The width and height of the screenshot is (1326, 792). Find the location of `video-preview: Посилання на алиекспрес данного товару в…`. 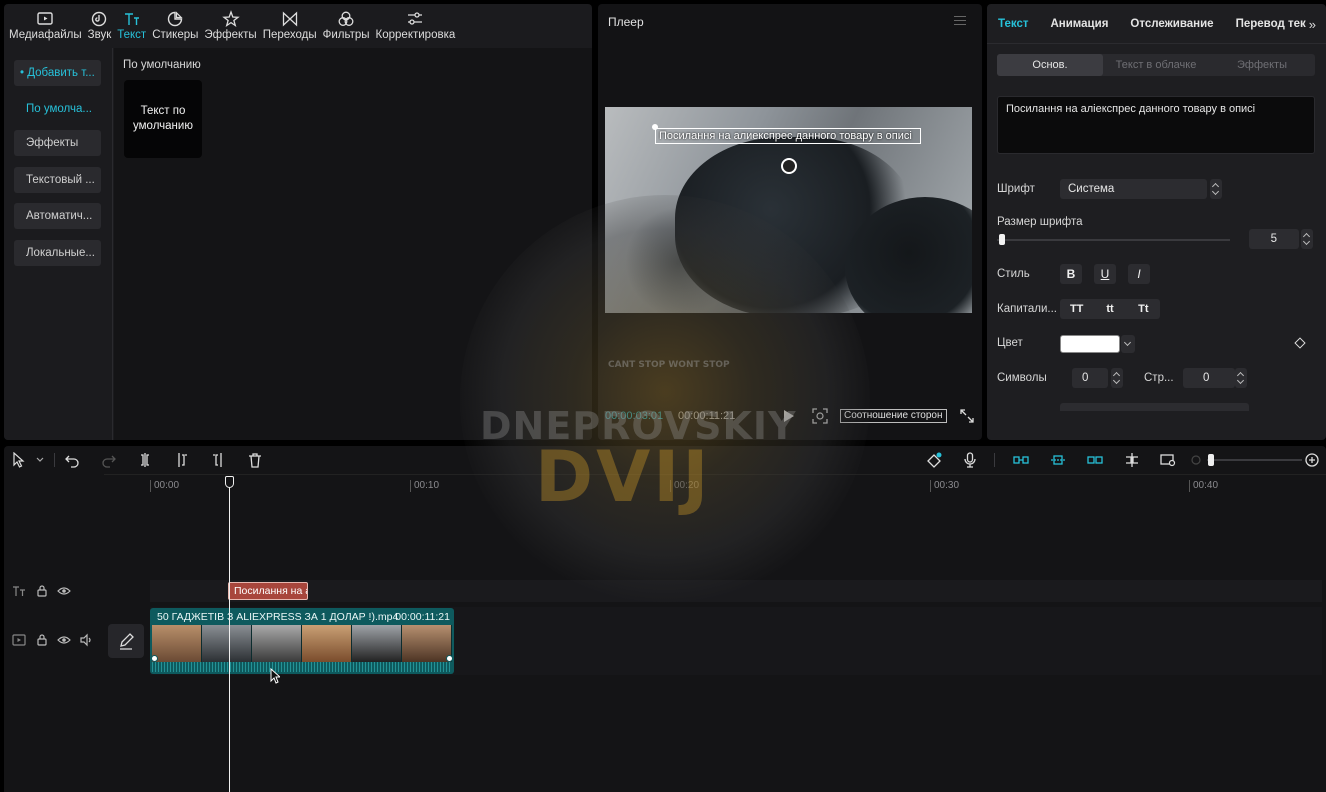

video-preview: Посилання на алиекспрес данного товару в… is located at coordinates (788, 210).